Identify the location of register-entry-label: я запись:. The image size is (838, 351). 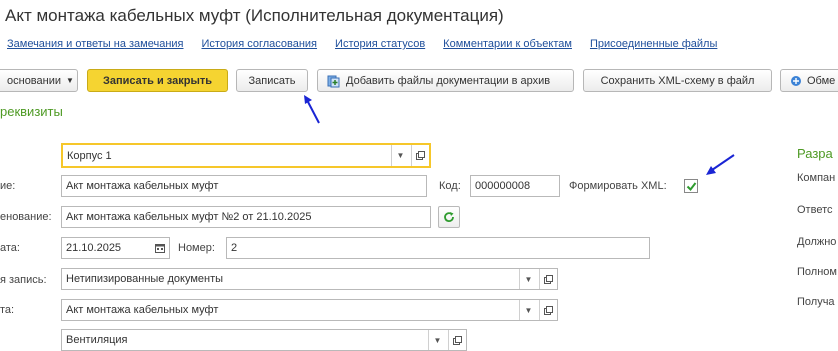
(23, 280).